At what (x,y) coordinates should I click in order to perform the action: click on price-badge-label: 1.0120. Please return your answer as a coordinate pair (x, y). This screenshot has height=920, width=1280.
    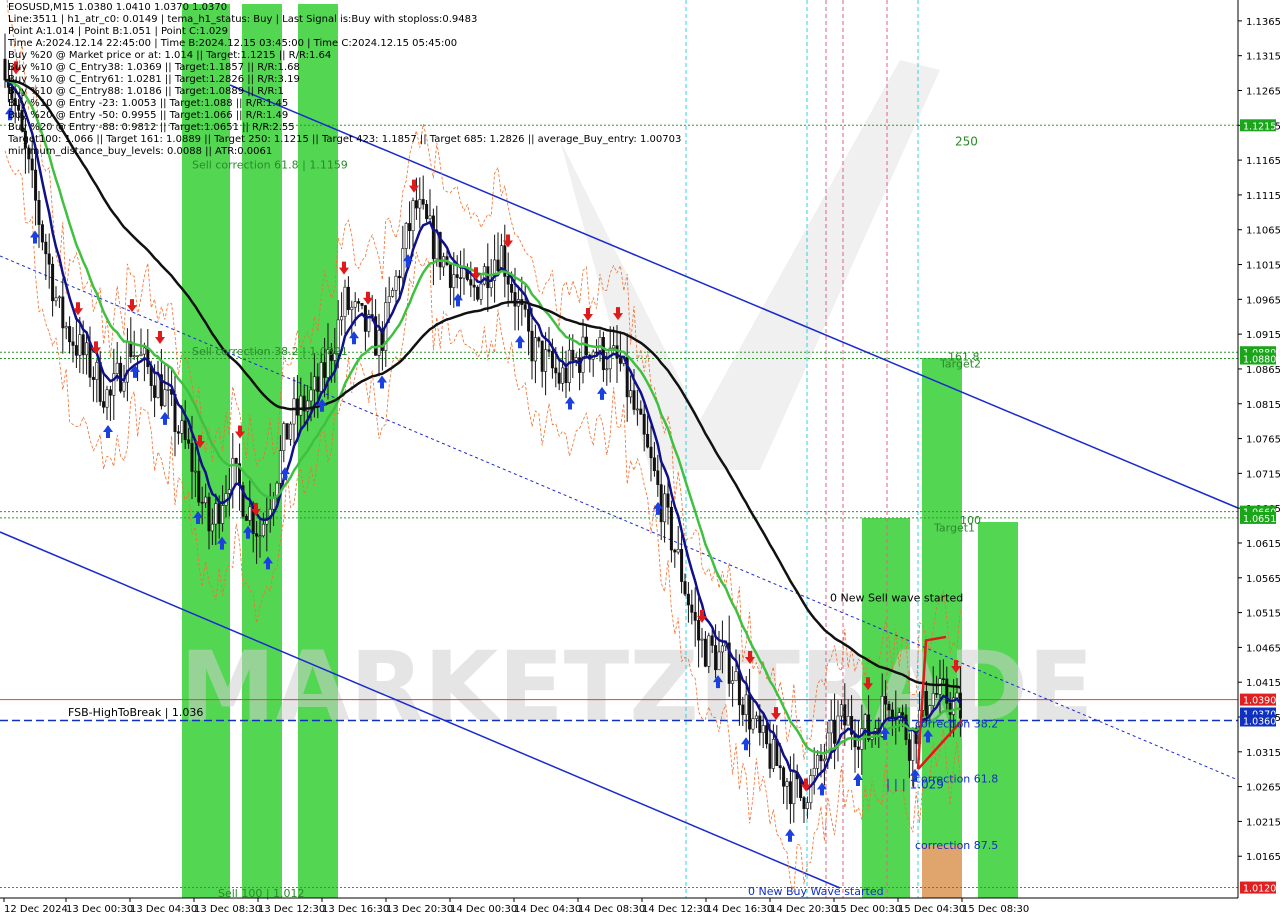
    Looking at the image, I should click on (1259, 889).